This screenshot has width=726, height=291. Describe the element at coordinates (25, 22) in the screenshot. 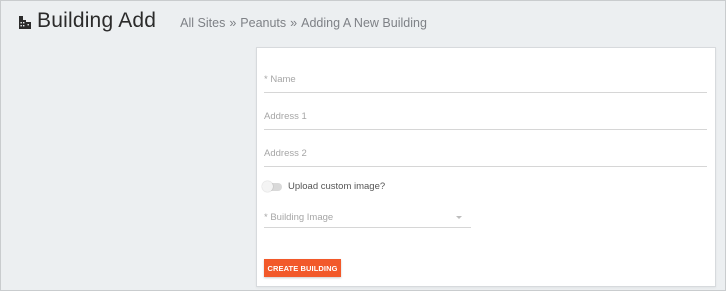

I see `building-icon` at that location.